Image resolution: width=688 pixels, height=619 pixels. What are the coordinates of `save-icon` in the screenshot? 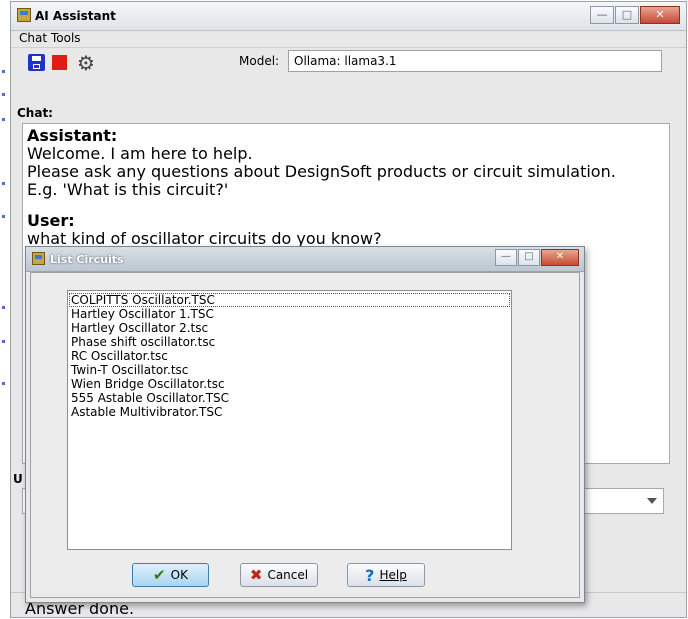 It's located at (36, 62).